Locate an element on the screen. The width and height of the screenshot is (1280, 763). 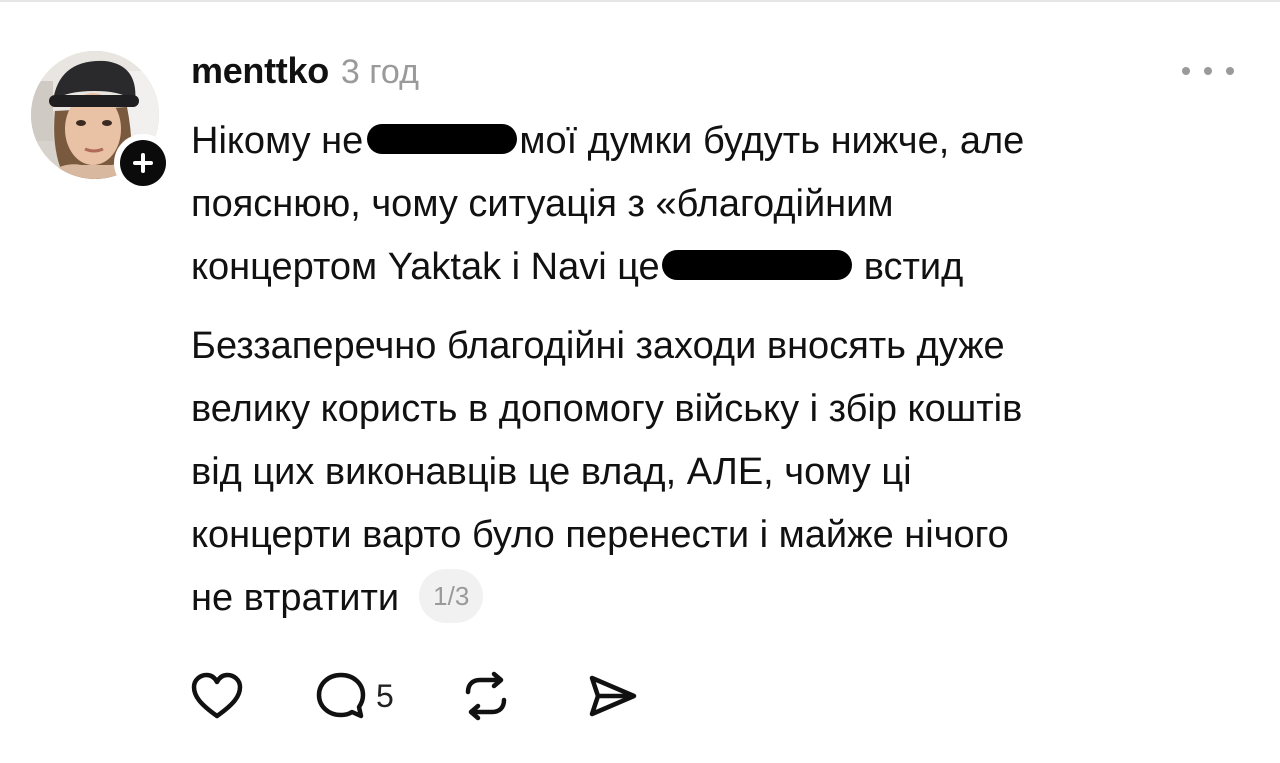
text-line: Нікому не мої думки будуть нижче, але is located at coordinates (721, 141).